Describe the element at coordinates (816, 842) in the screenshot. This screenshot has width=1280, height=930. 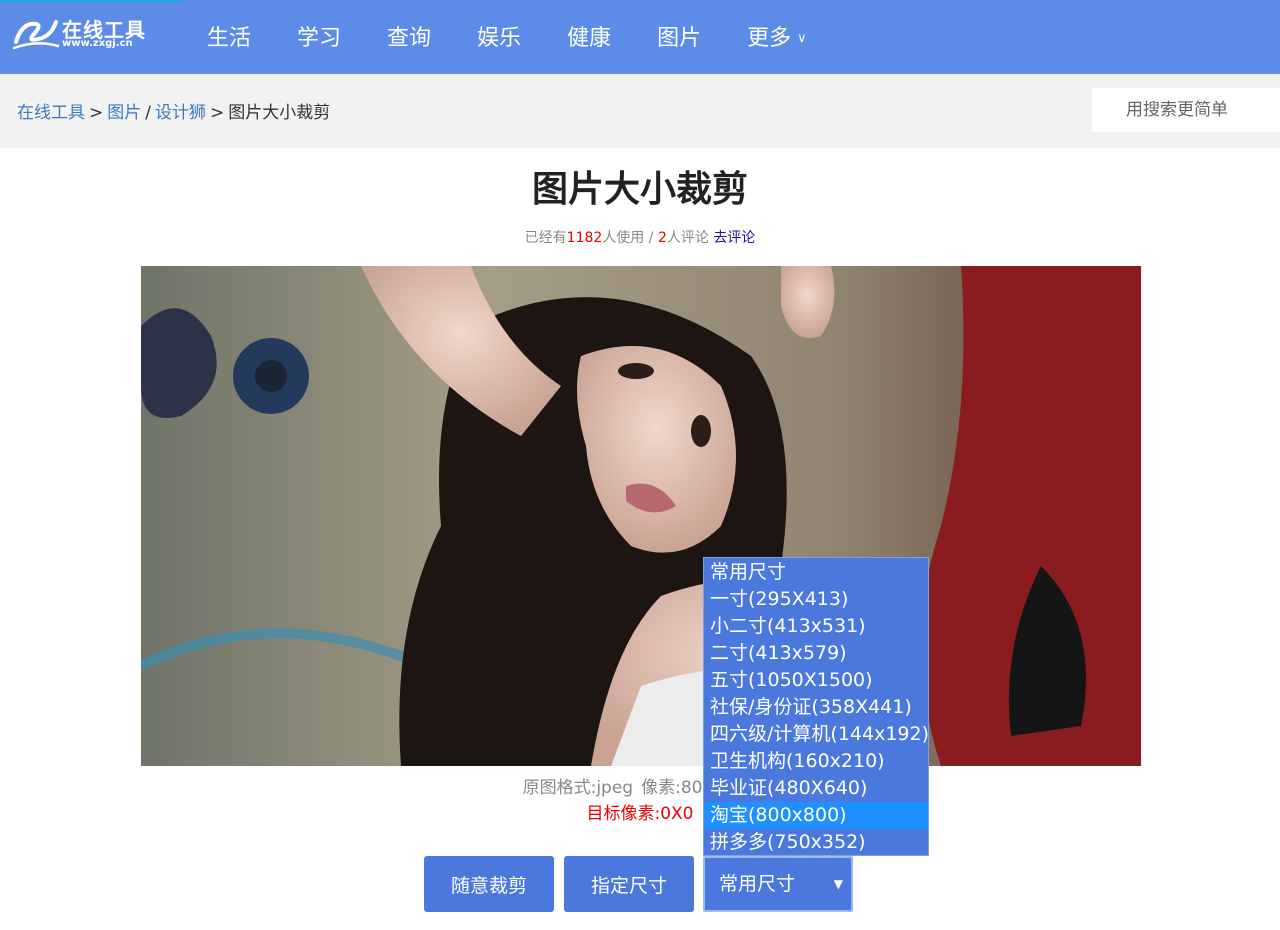
I see `dropdown-option: 拼多多(750x352)` at that location.